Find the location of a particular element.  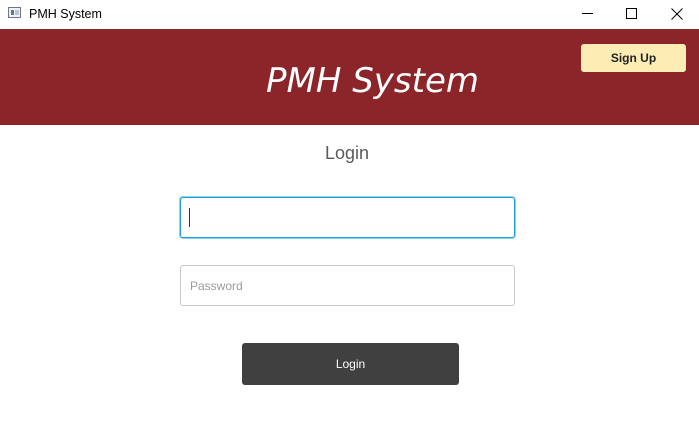

minimize-button is located at coordinates (587, 14).